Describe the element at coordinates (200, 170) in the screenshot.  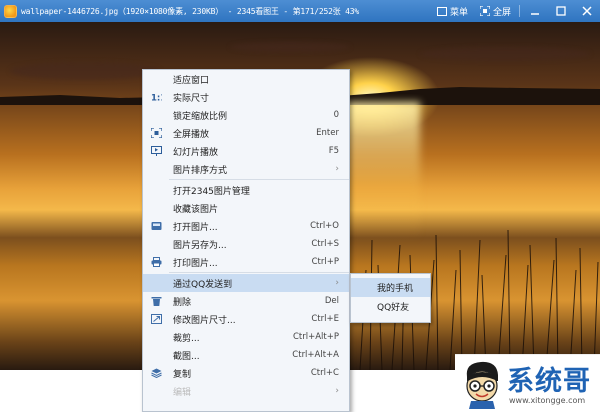
I see `menu-item-label: 图片排序方式` at that location.